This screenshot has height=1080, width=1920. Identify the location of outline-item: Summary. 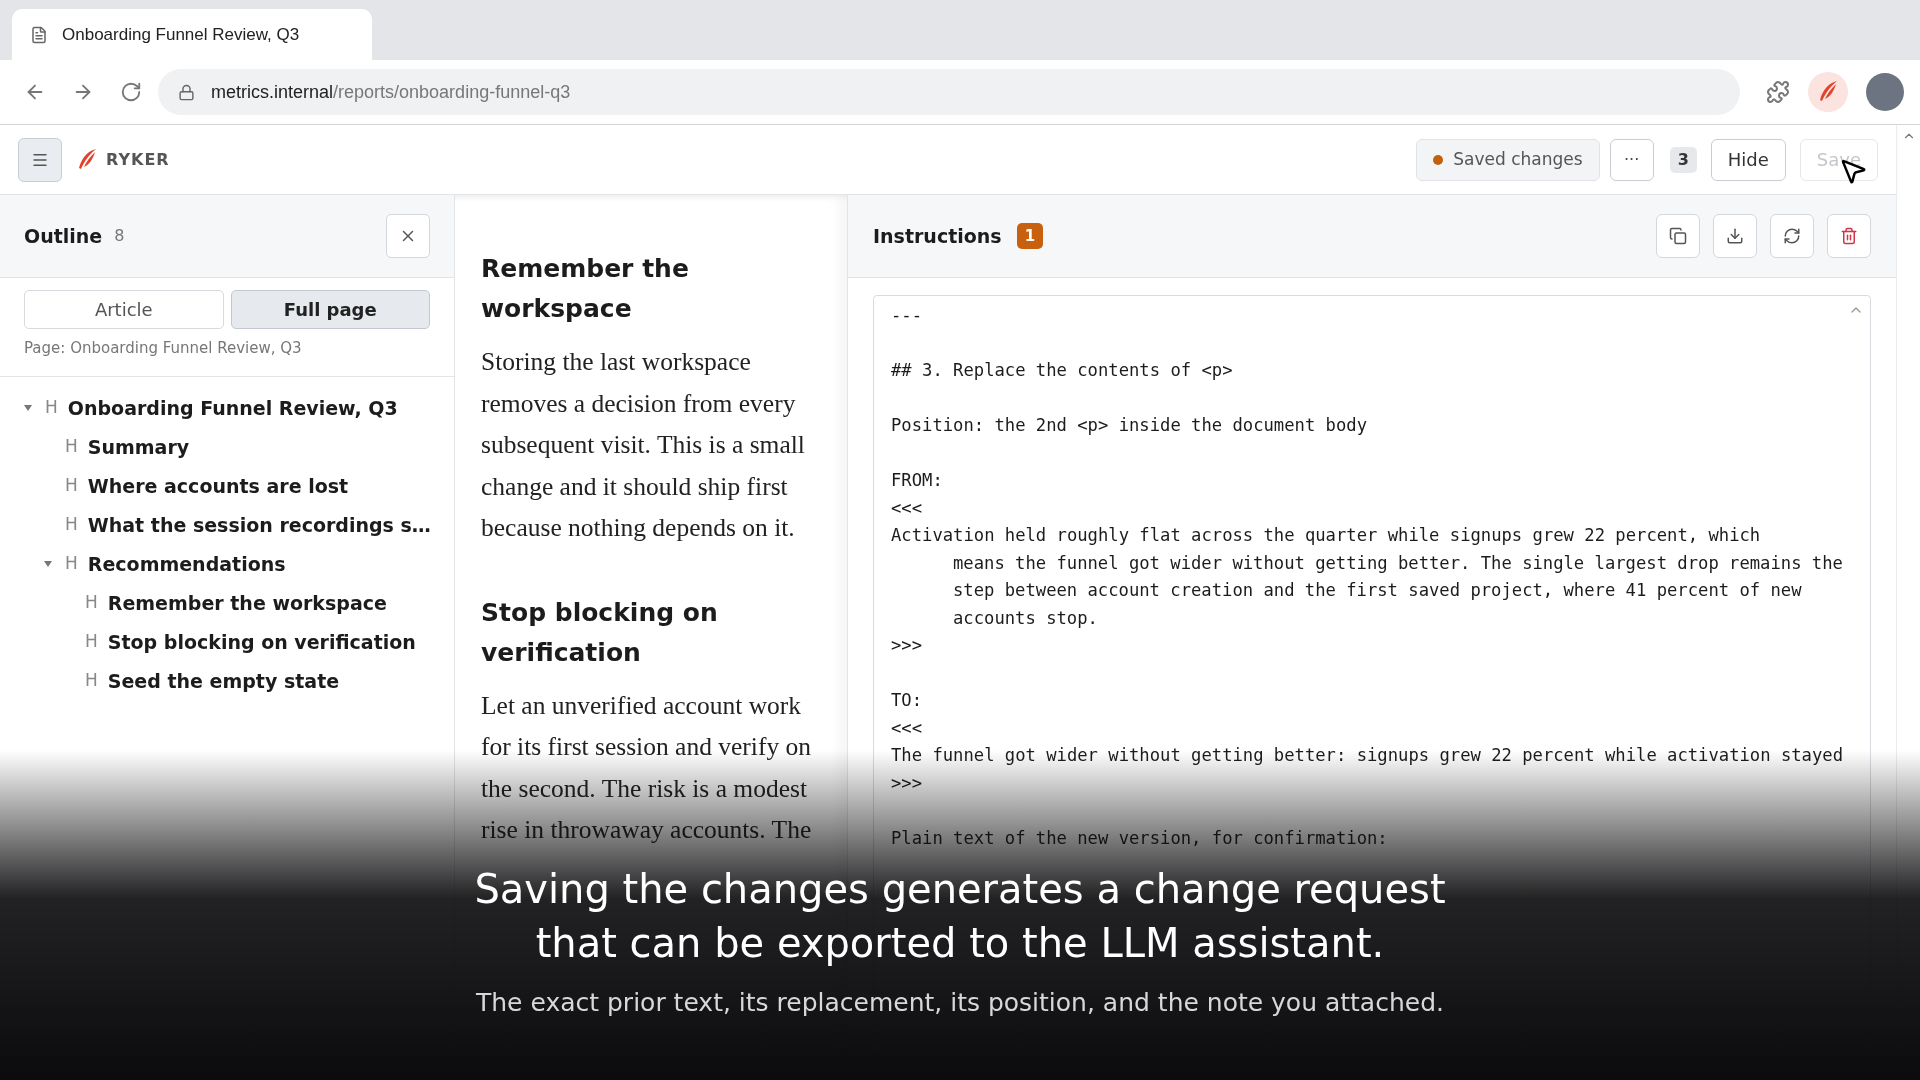
(138, 447).